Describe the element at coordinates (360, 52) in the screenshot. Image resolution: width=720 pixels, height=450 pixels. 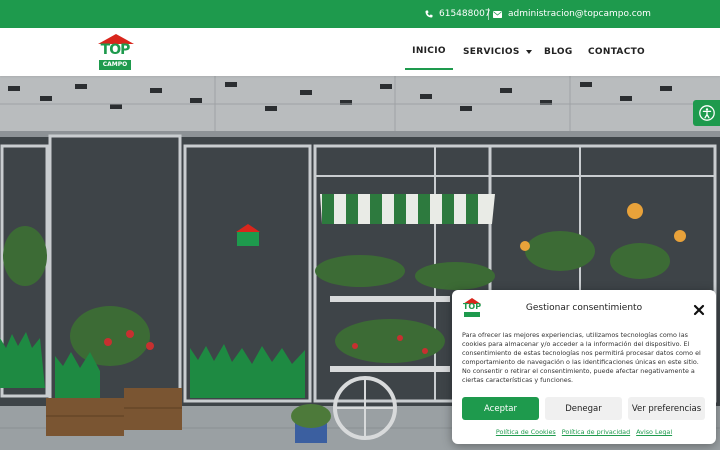
I see `site-header: TOP CAMPO INICIO SERVICIOS BLOG CONTACTO` at that location.